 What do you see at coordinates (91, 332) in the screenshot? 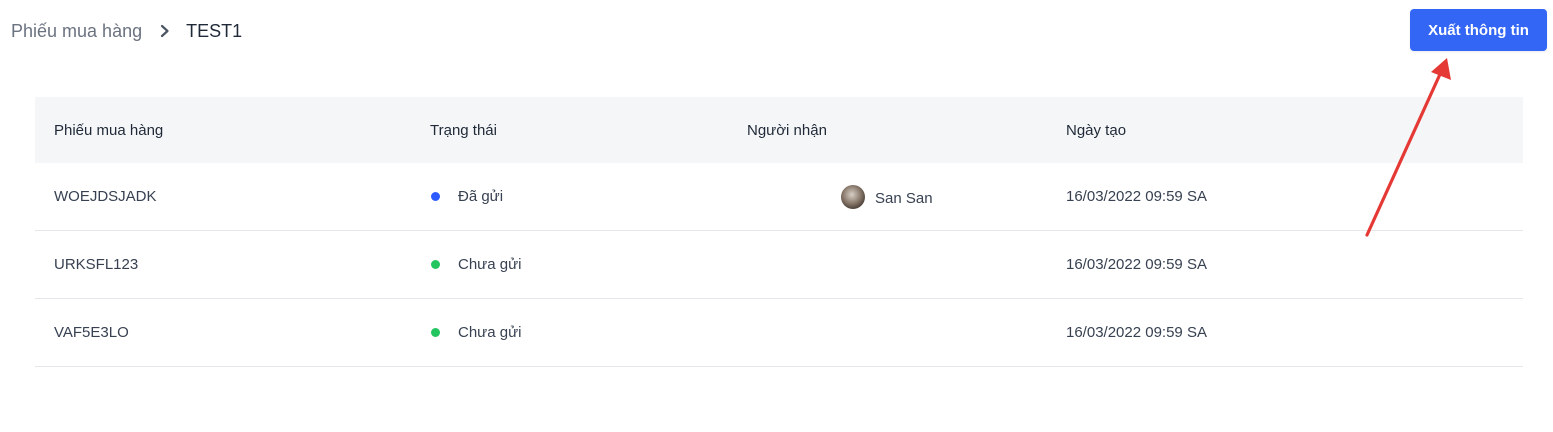
I see `order-code: VAF5E3LO` at bounding box center [91, 332].